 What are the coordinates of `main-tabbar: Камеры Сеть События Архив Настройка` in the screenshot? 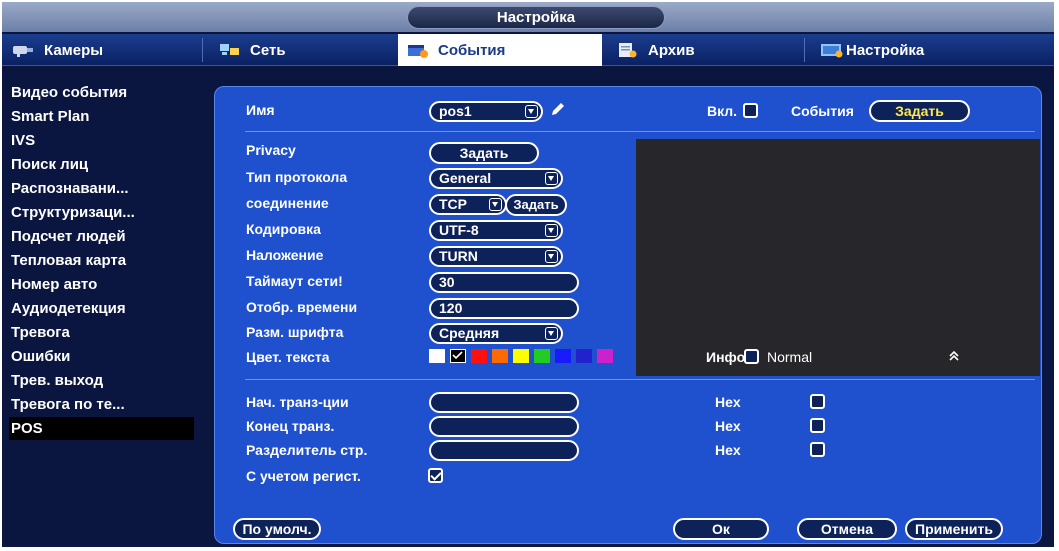 It's located at (528, 50).